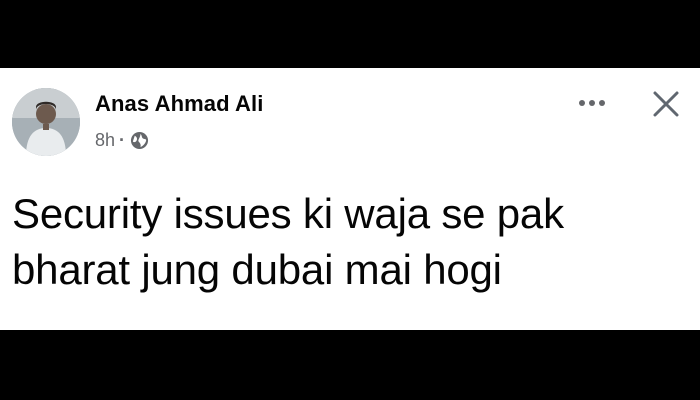 This screenshot has width=700, height=400. I want to click on post-text-line-2: bharat jung dubai mai hogi, so click(257, 269).